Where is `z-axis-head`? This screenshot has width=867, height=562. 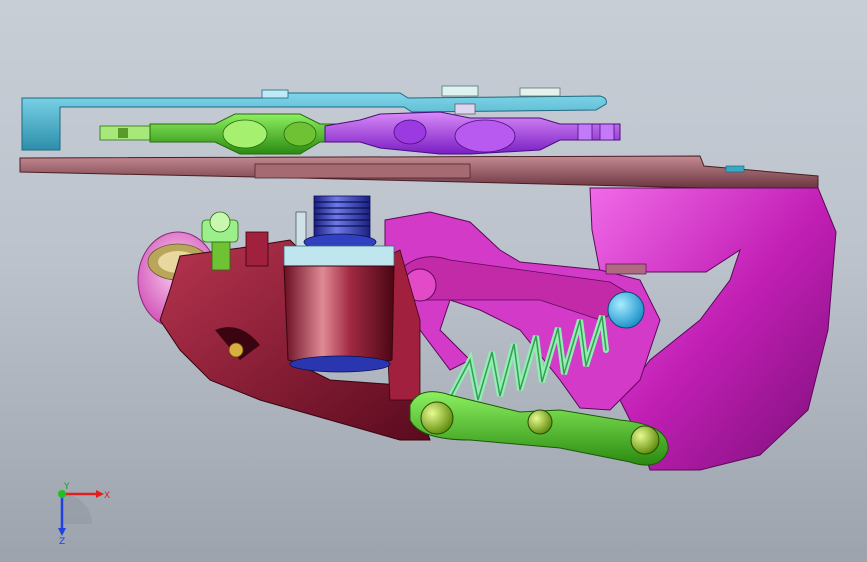 z-axis-head is located at coordinates (62, 532).